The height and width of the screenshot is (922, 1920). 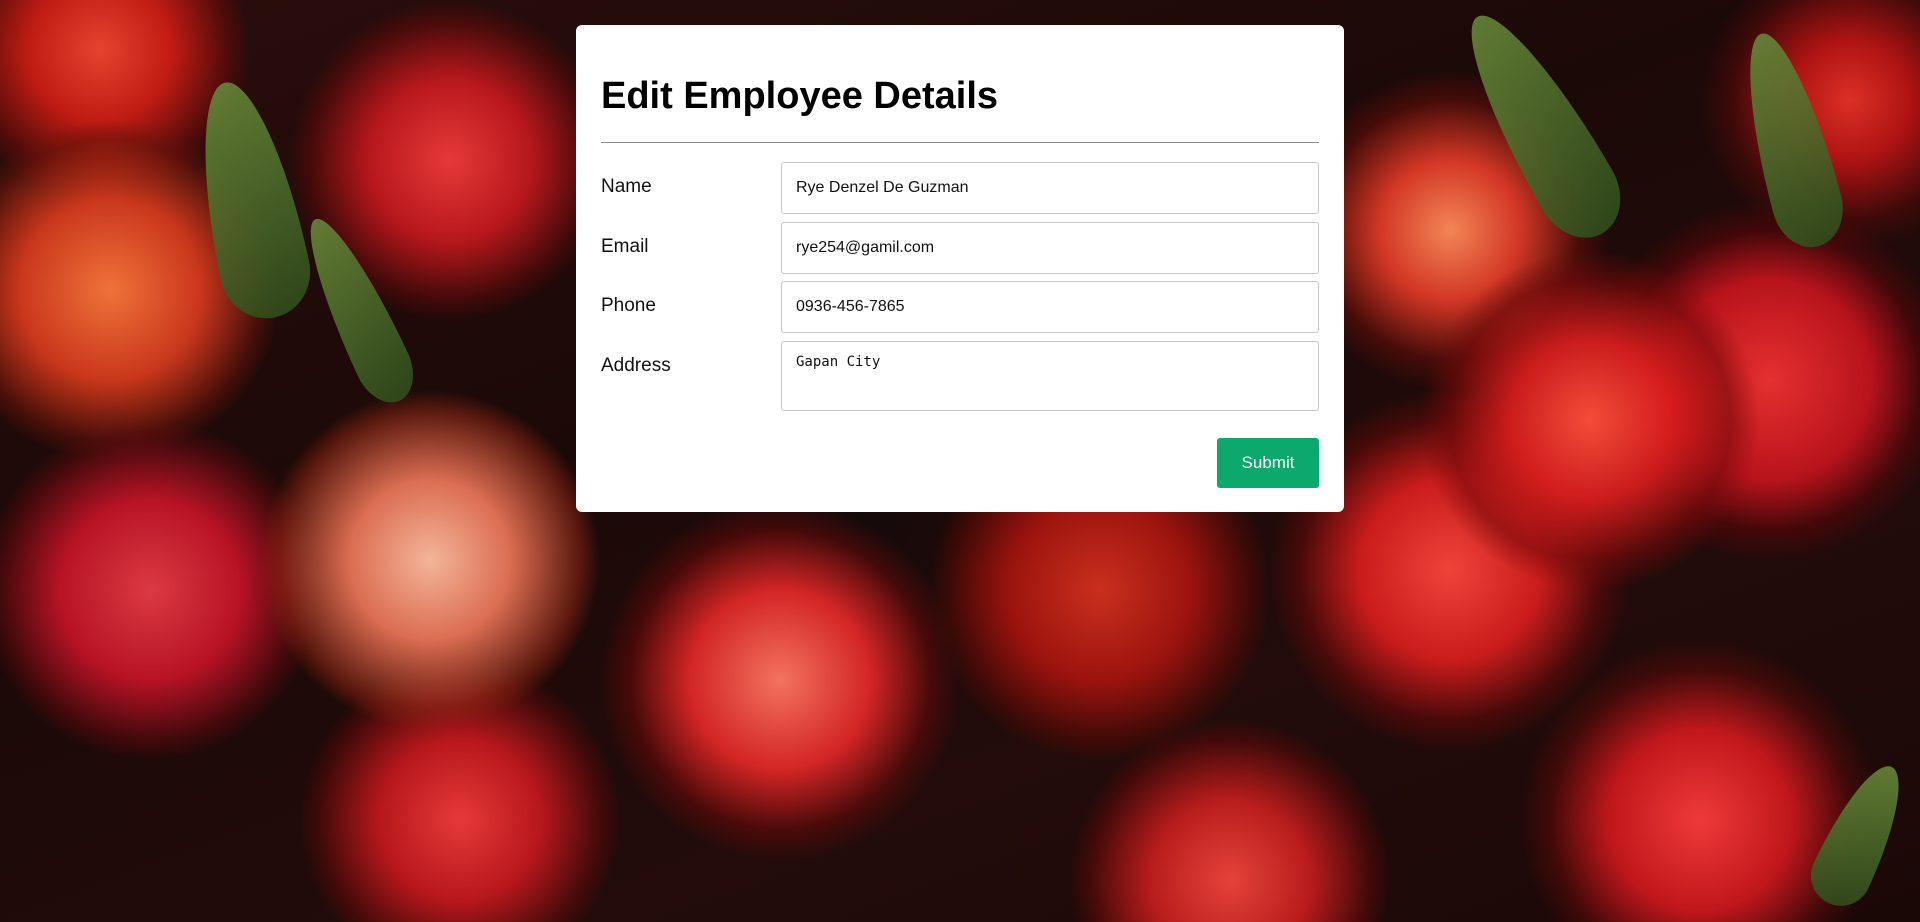 What do you see at coordinates (626, 186) in the screenshot?
I see `name-label: Name` at bounding box center [626, 186].